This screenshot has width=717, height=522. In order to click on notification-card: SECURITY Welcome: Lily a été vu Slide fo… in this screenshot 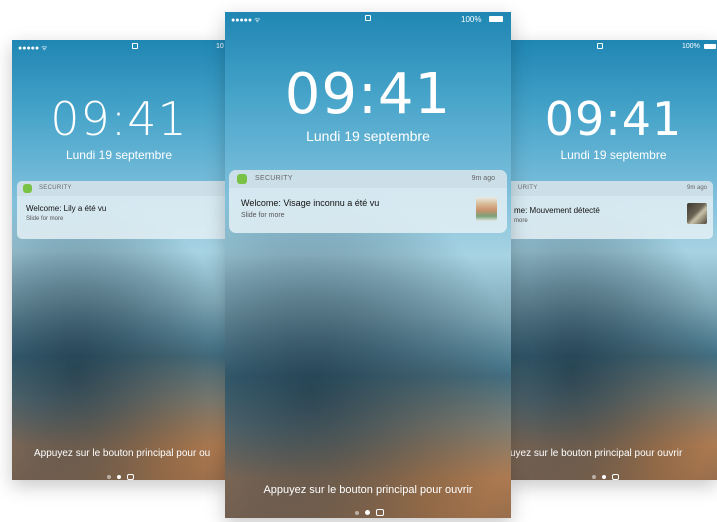, I will do `click(121, 210)`.